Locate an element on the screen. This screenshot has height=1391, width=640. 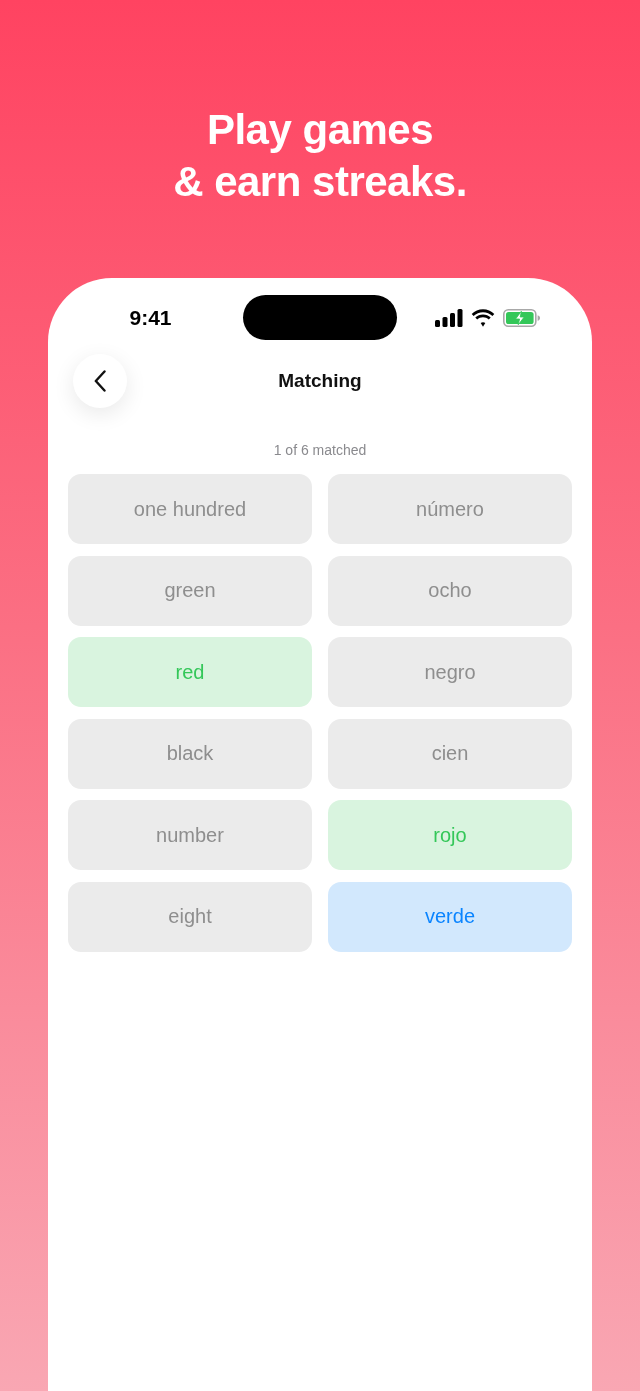
progress-text: 1 of 6 matched is located at coordinates (320, 450).